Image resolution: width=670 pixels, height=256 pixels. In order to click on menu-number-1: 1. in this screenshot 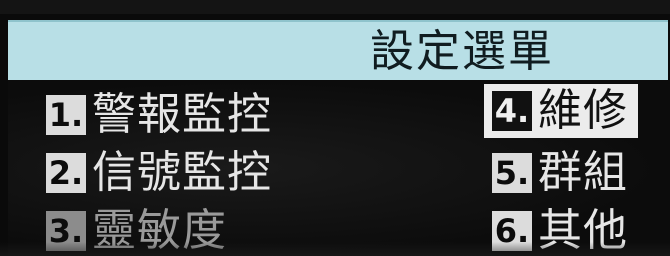, I will do `click(66, 115)`.